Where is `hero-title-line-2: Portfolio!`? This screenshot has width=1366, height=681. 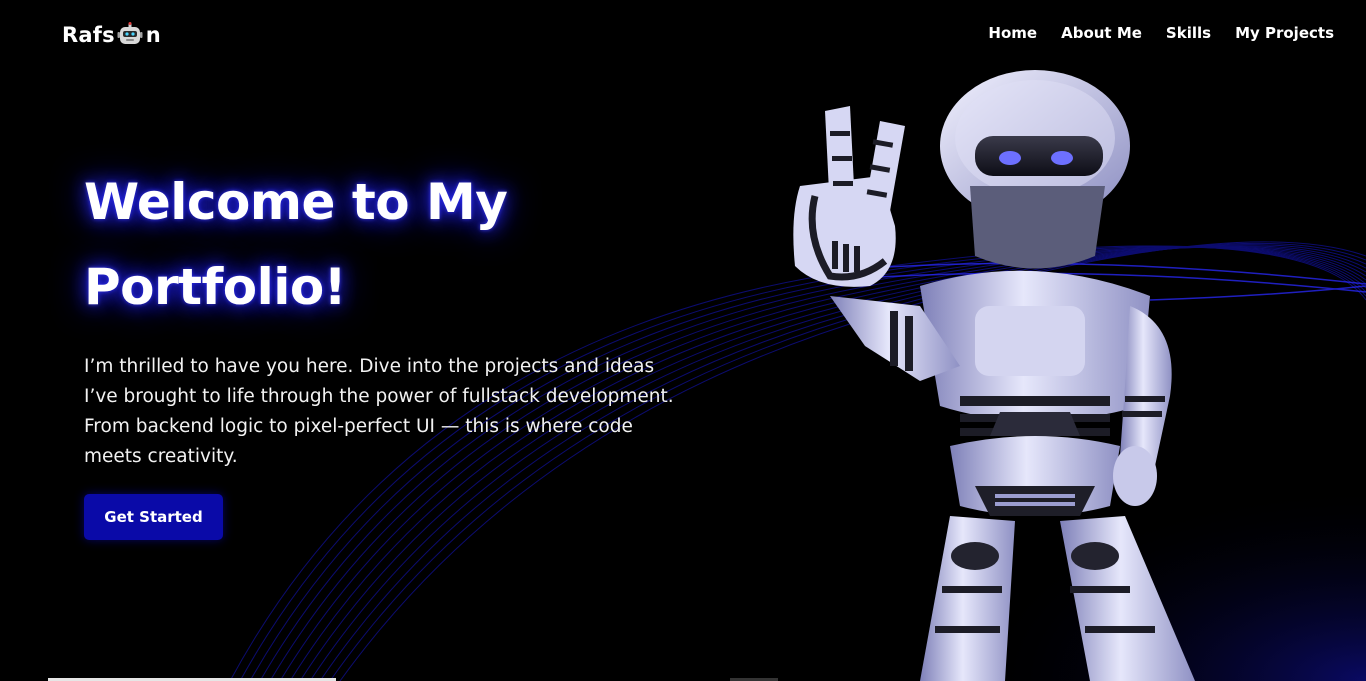 hero-title-line-2: Portfolio! is located at coordinates (215, 287).